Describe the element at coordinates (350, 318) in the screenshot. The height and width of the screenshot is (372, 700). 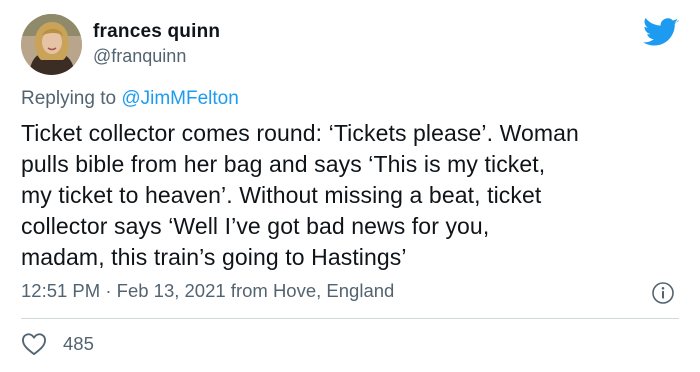
I see `divider` at that location.